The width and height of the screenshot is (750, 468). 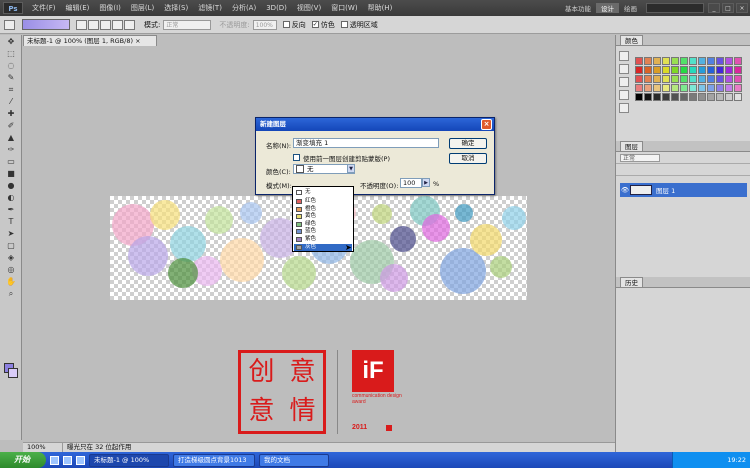 I want to click on opacity-field: 100%, so click(x=264, y=24).